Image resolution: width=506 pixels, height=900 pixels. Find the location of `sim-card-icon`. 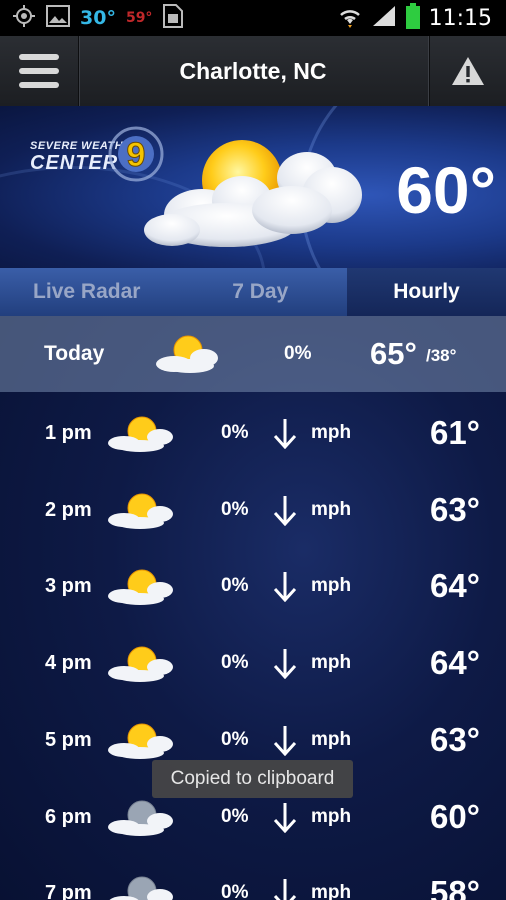

sim-card-icon is located at coordinates (173, 18).